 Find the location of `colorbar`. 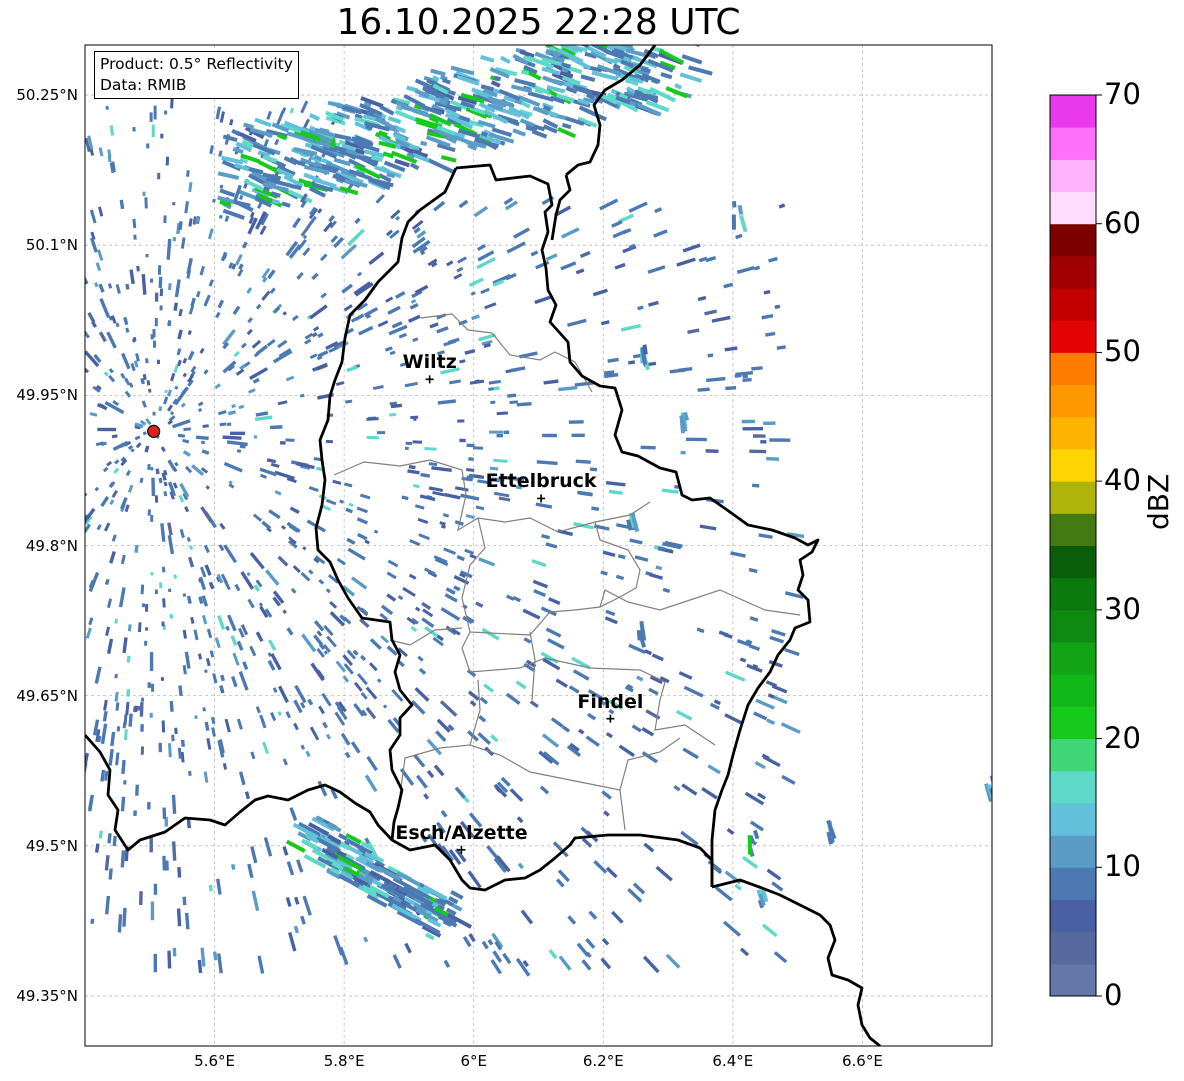

colorbar is located at coordinates (1075, 545).